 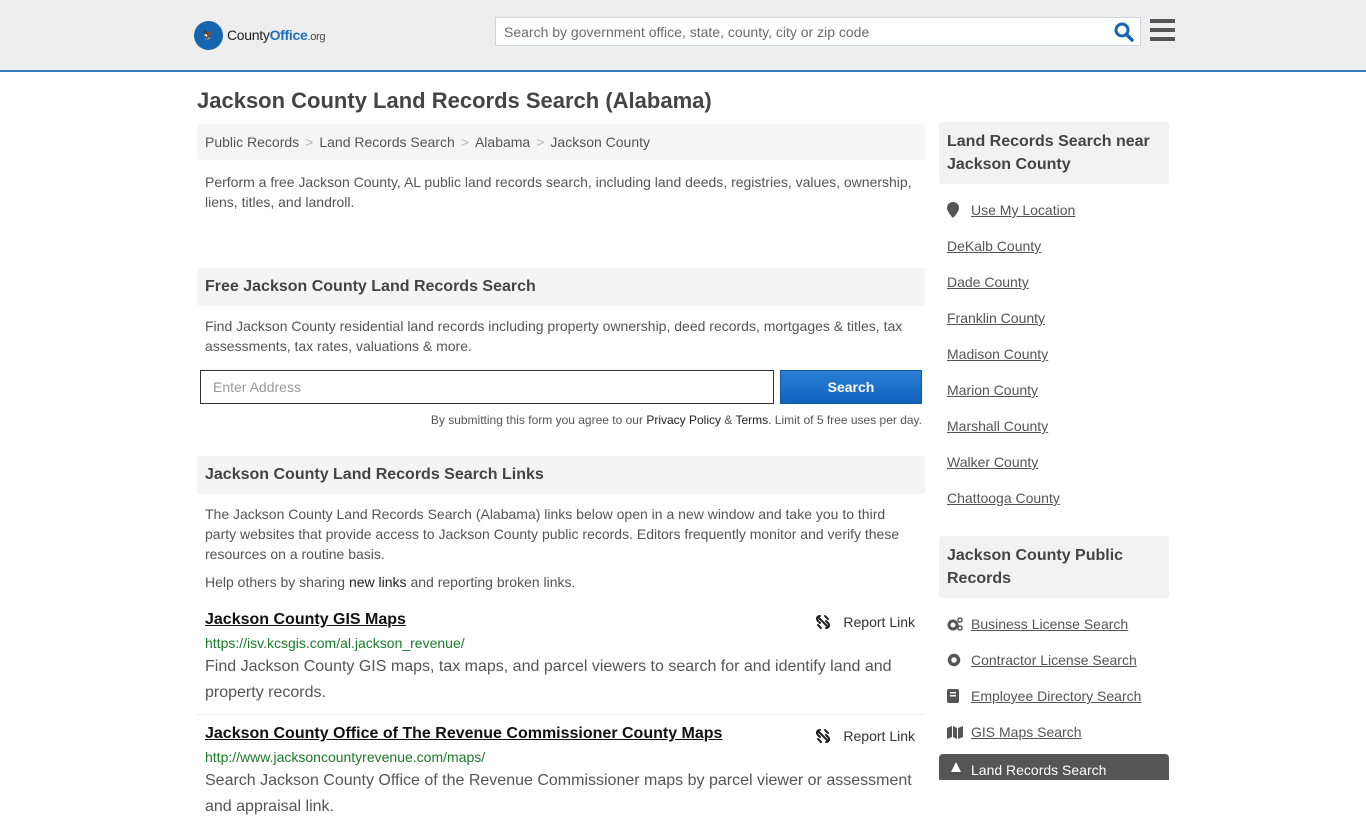 I want to click on public-record-employee-directory: Employee Directory Search, so click(x=1054, y=696).